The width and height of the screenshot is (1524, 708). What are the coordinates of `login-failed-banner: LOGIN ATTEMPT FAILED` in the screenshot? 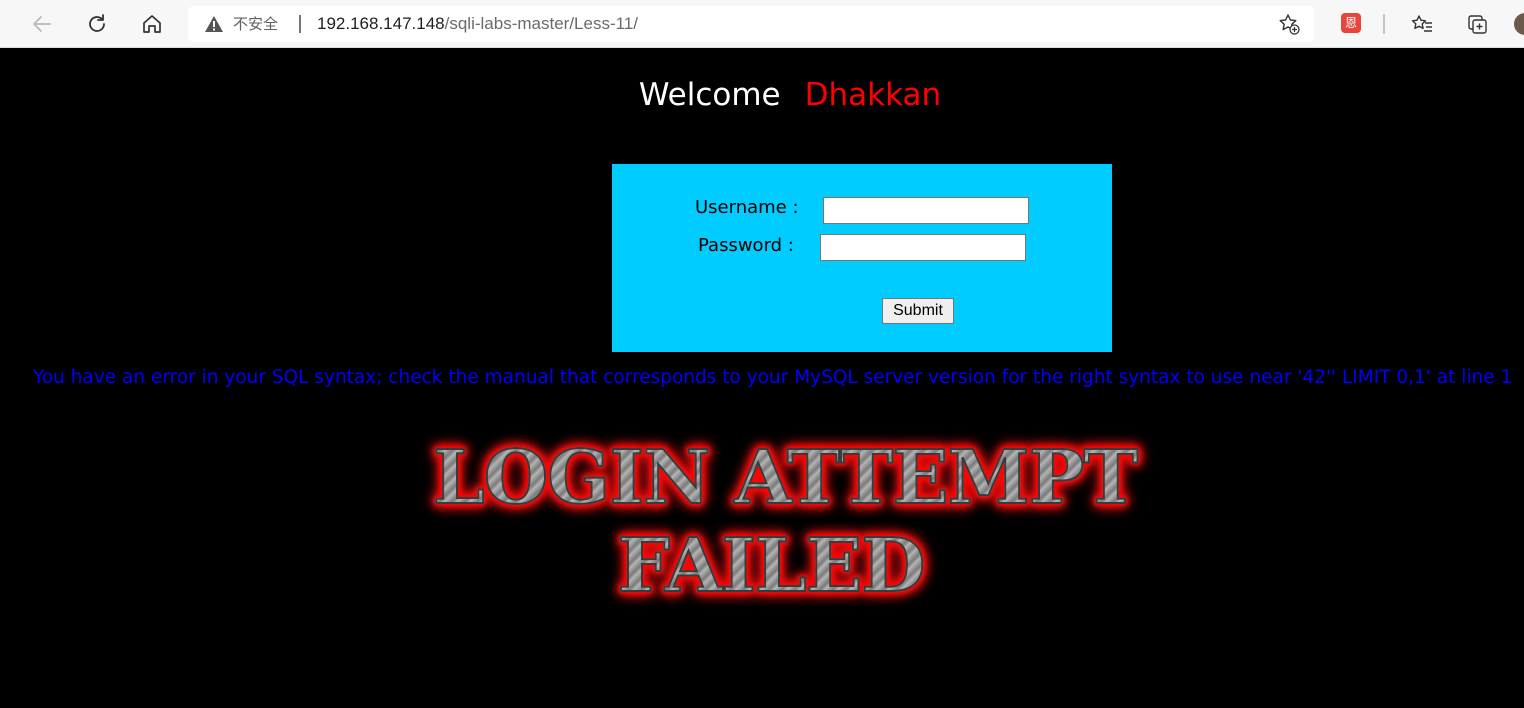 It's located at (785, 527).